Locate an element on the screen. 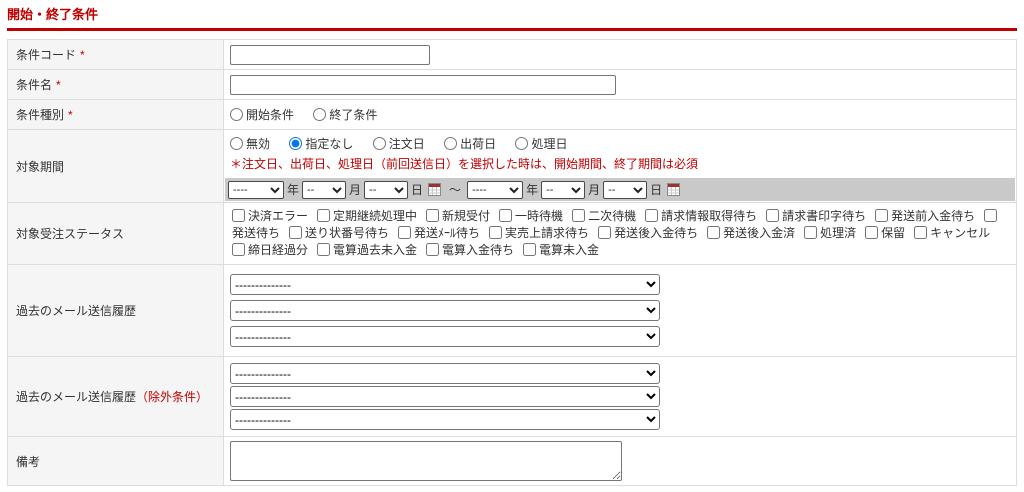 The width and height of the screenshot is (1024, 492). radio-disabled: 無効 is located at coordinates (250, 144).